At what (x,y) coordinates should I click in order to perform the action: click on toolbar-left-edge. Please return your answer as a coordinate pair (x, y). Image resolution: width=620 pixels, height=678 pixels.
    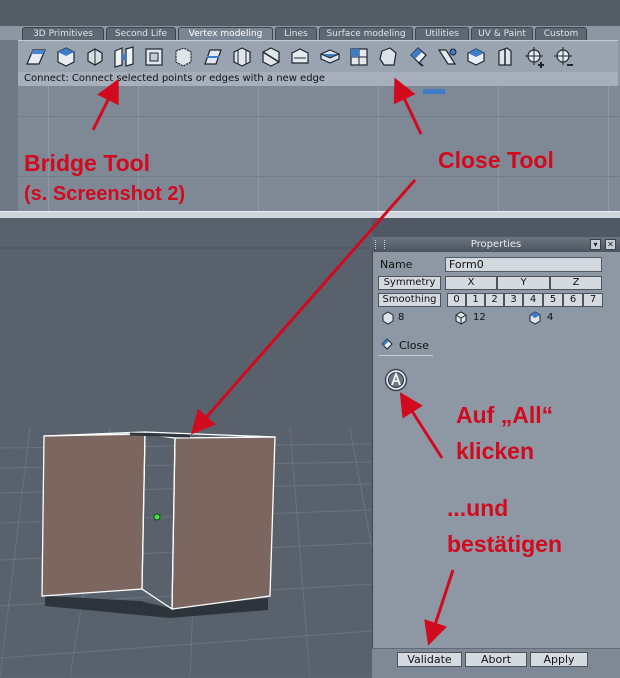
    Looking at the image, I should click on (9, 127).